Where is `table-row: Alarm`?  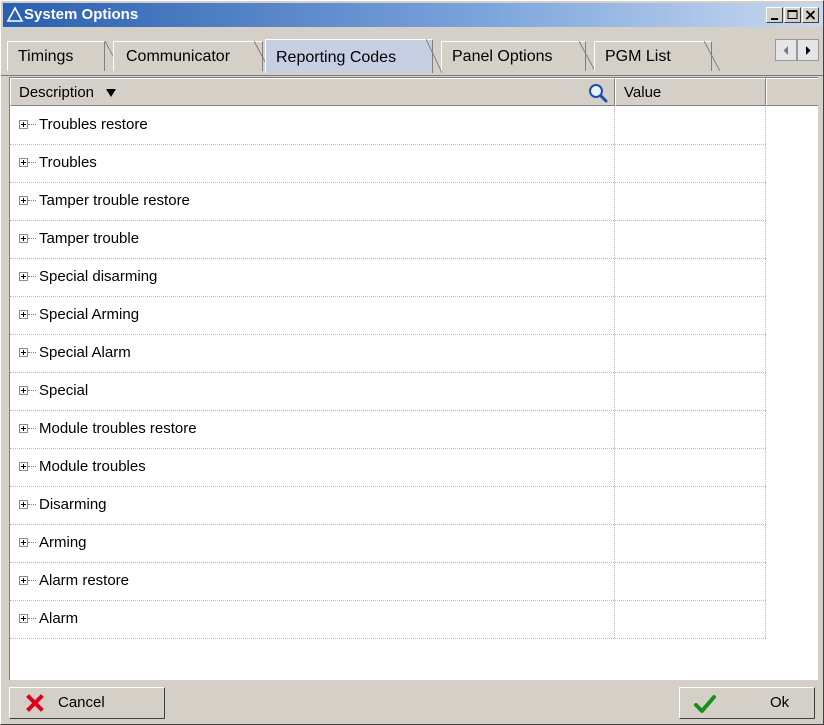
table-row: Alarm is located at coordinates (388, 620).